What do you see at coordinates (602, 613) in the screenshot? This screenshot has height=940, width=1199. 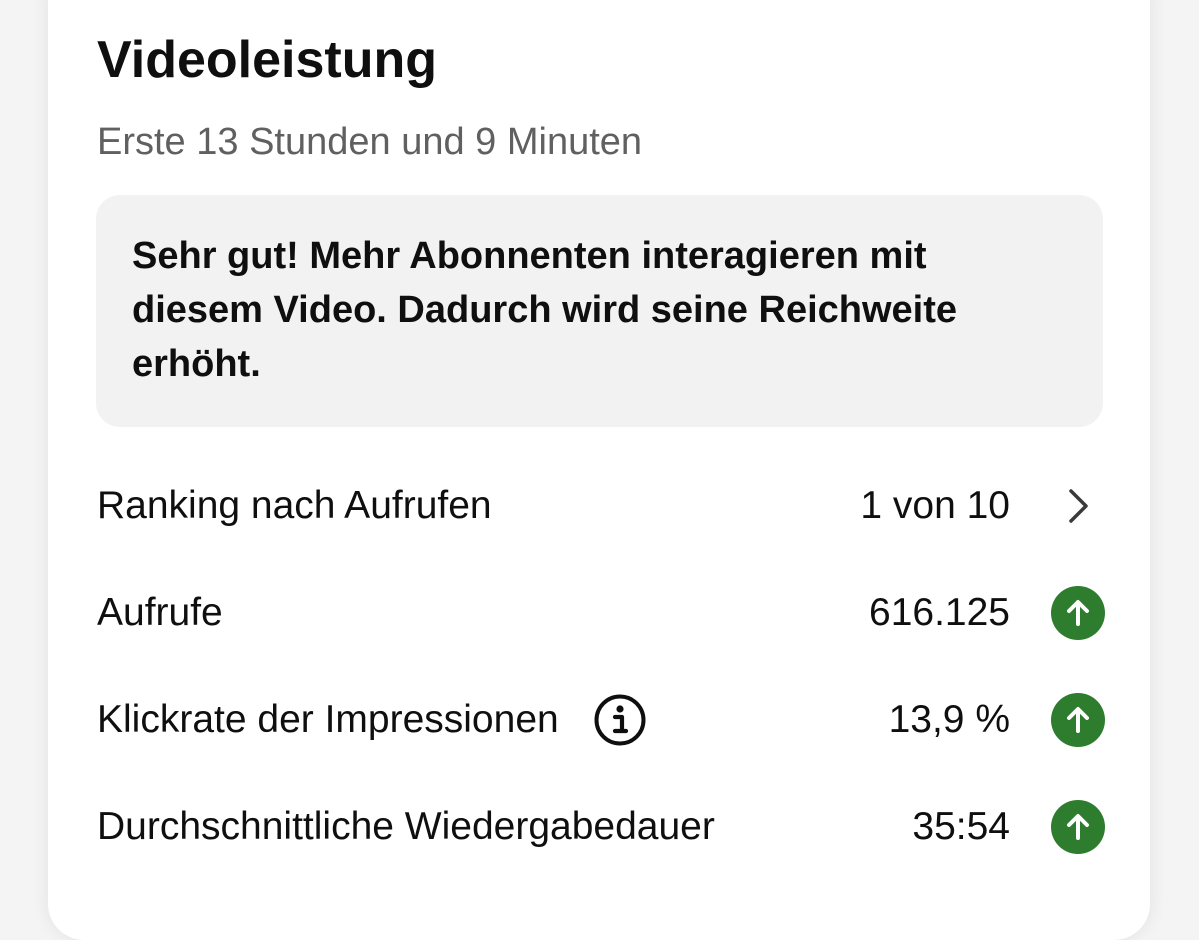 I see `views-row: Aufrufe 616.125` at bounding box center [602, 613].